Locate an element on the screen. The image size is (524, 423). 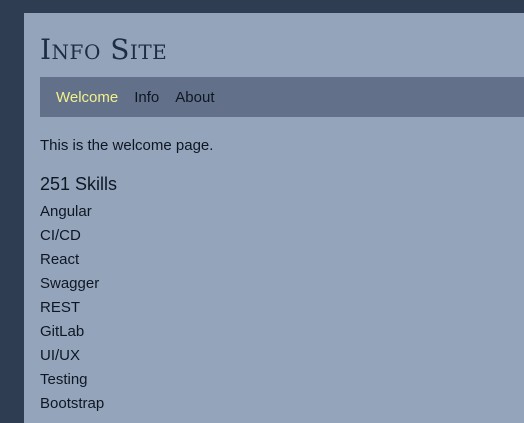
skill-item: Swagger is located at coordinates (70, 283).